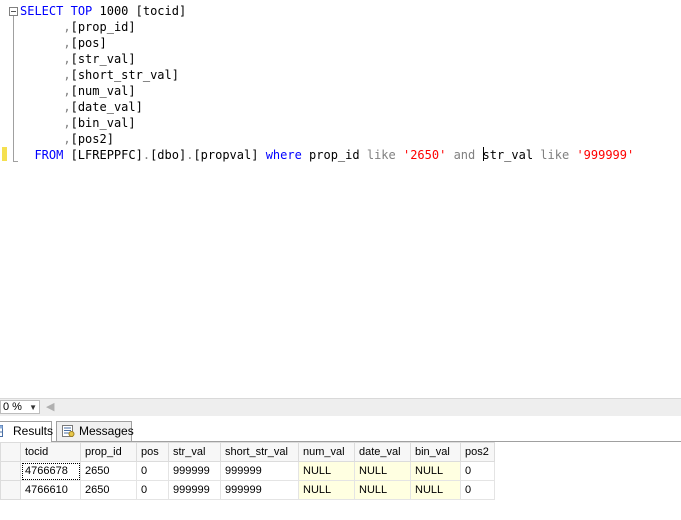 The image size is (681, 520). What do you see at coordinates (50, 490) in the screenshot?
I see `table-cell: 4766610` at bounding box center [50, 490].